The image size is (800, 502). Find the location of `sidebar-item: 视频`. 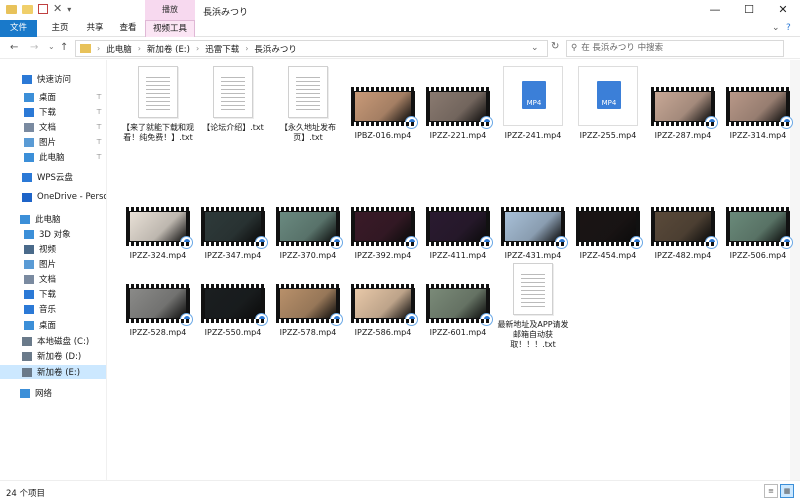

sidebar-item: 视频 is located at coordinates (53, 249).